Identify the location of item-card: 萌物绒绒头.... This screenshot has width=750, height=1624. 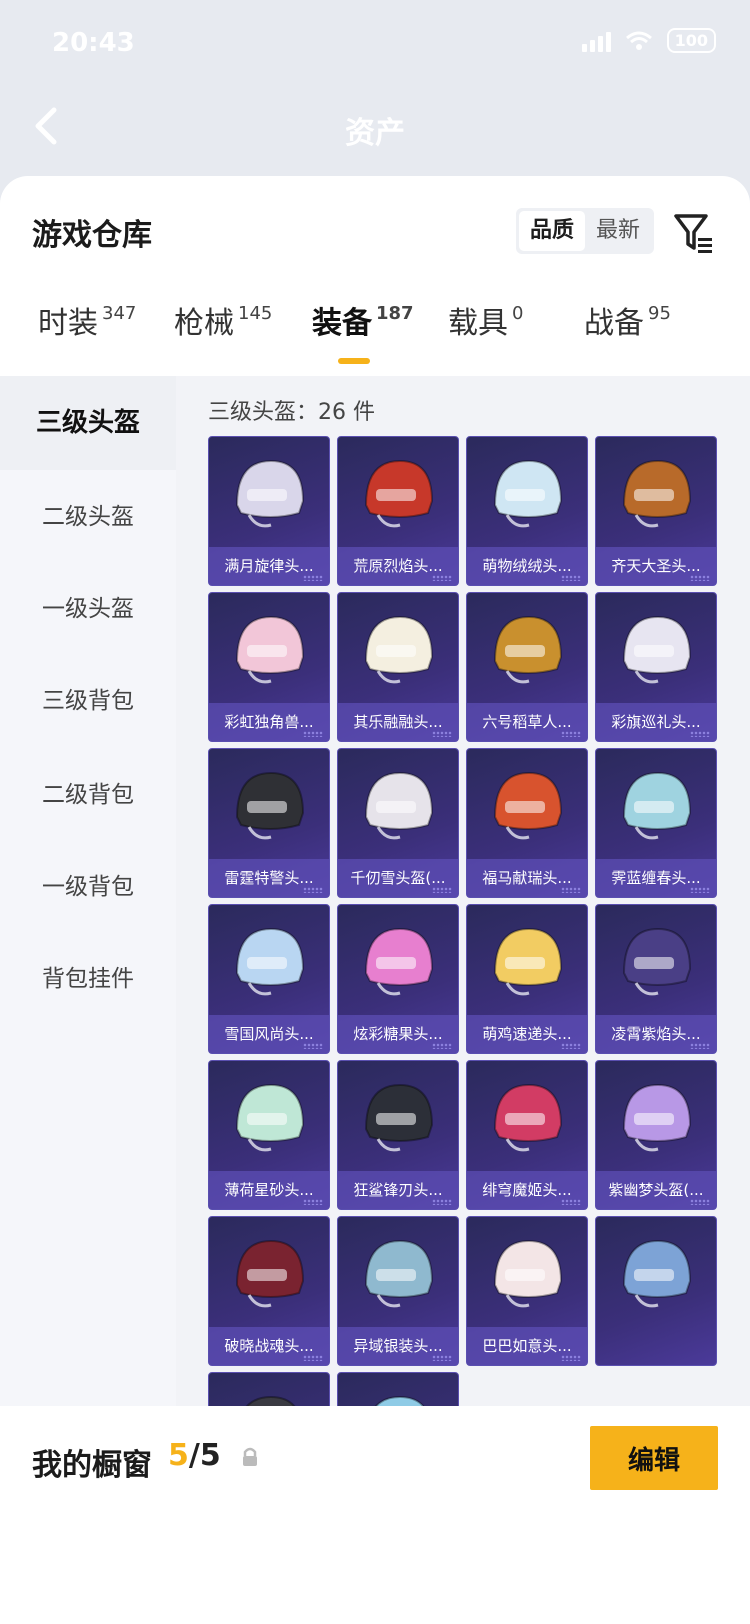
(527, 511).